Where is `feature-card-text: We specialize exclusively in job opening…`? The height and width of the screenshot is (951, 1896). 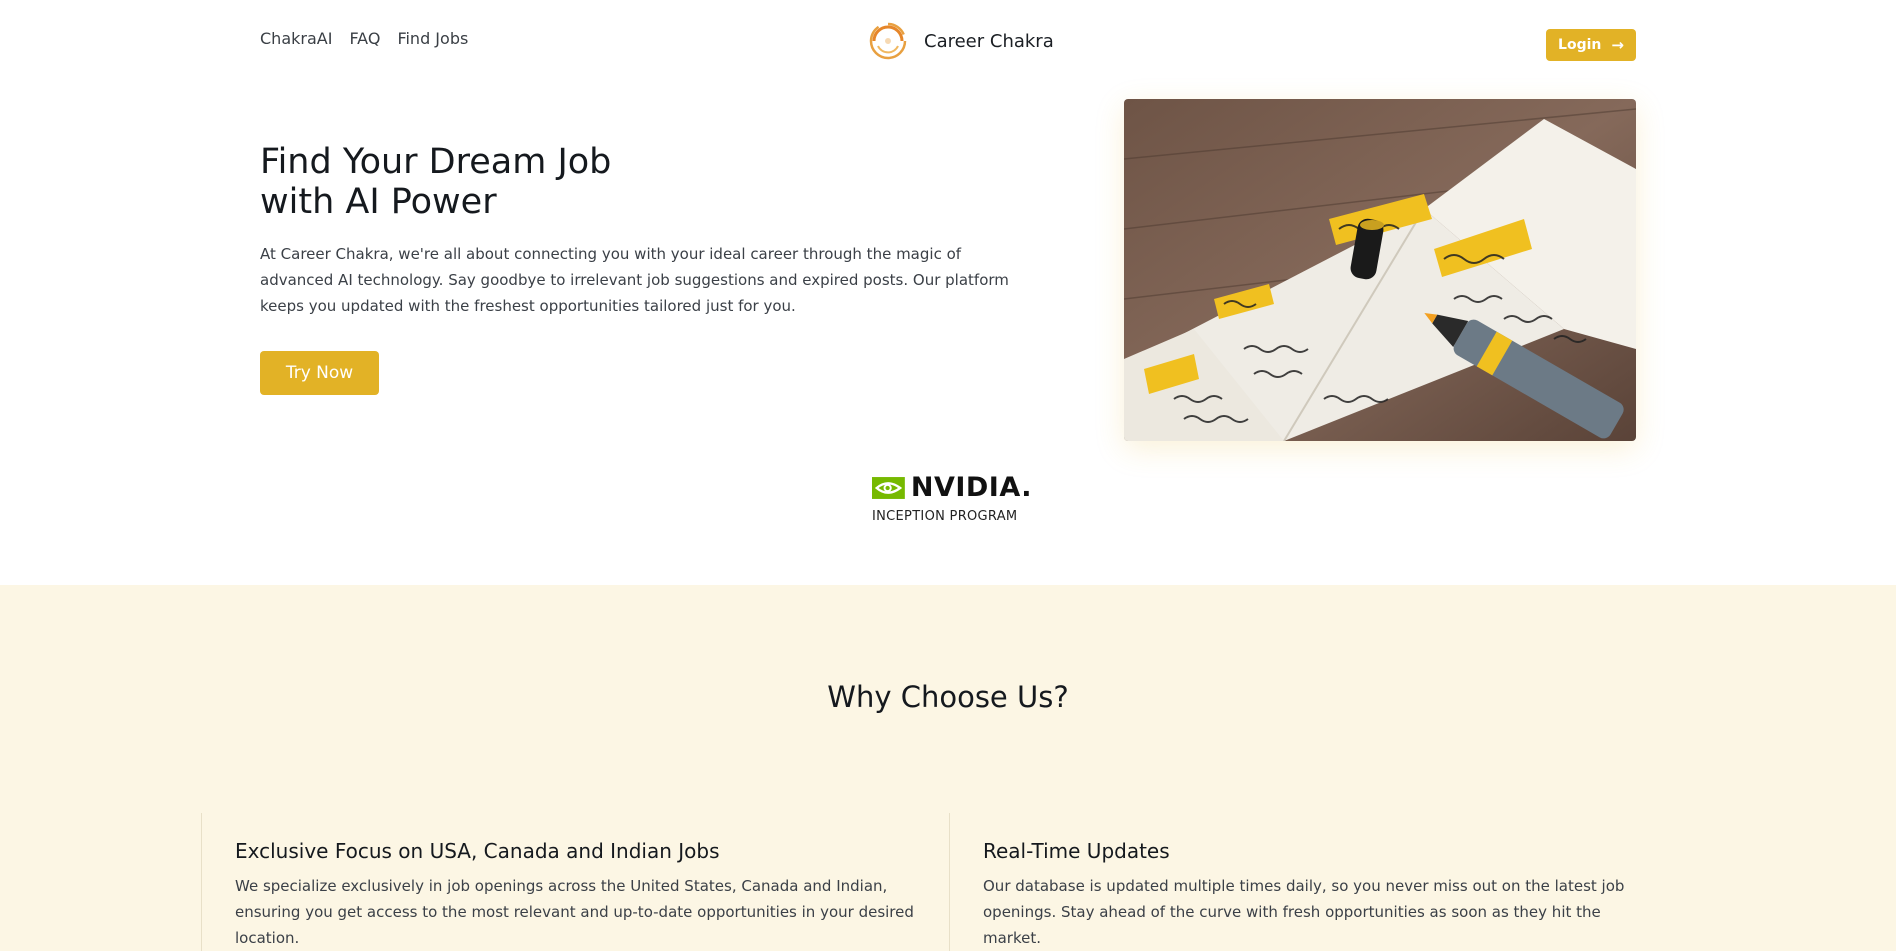 feature-card-text: We specialize exclusively in job opening… is located at coordinates (574, 912).